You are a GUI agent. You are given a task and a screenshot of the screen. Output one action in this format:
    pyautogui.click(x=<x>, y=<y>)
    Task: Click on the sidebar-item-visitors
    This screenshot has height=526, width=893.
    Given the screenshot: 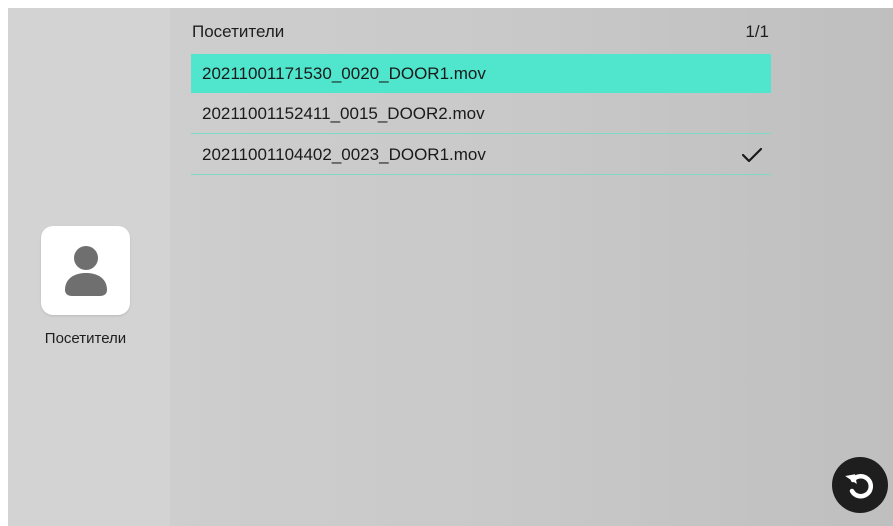 What is the action you would take?
    pyautogui.click(x=85, y=270)
    